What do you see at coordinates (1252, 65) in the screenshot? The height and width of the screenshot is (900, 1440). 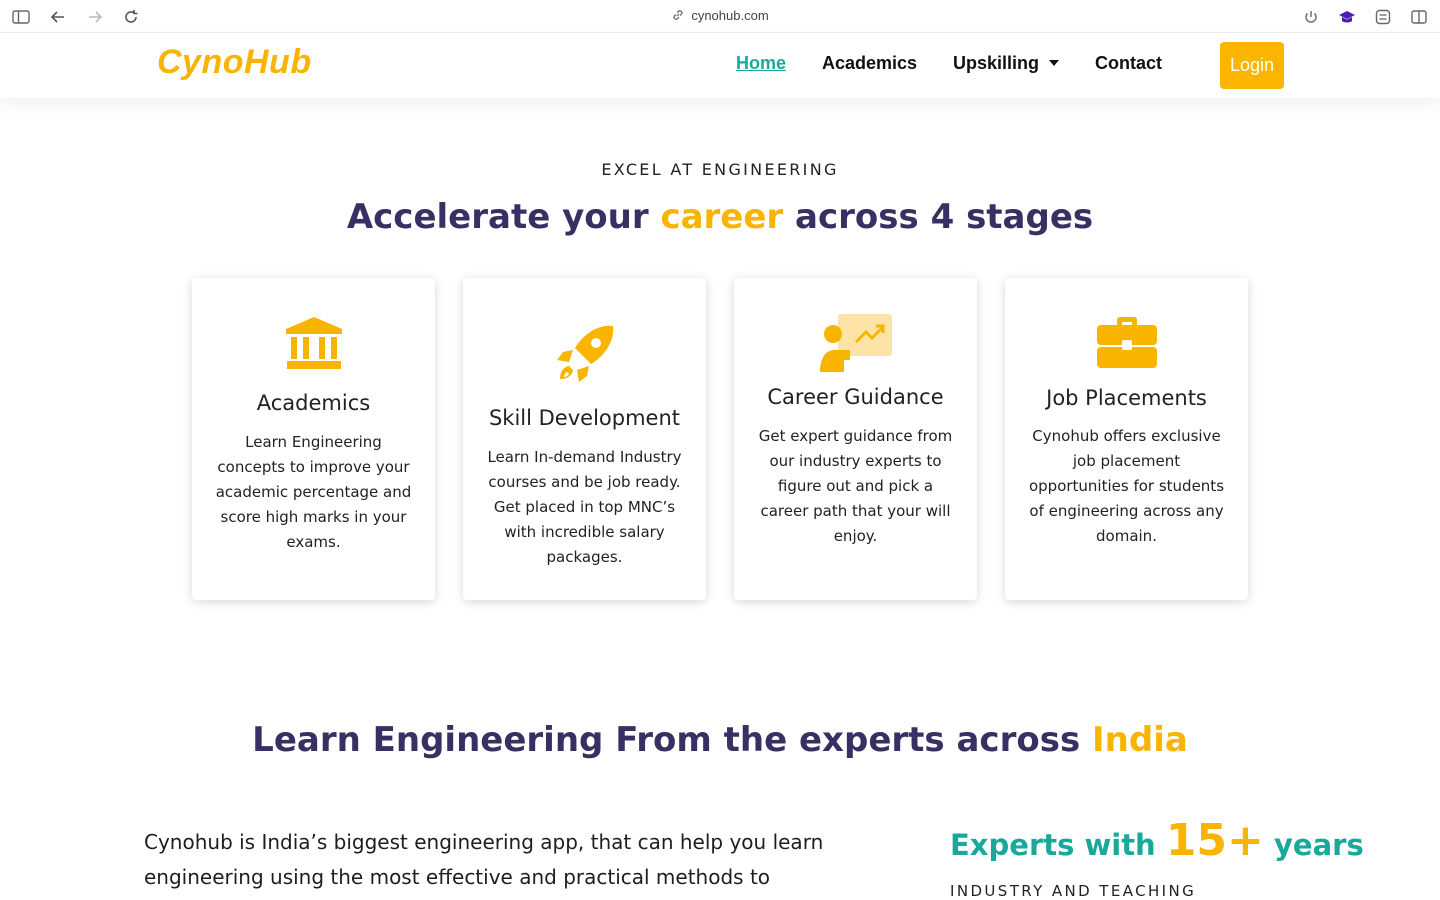 I see `login-button: Login` at bounding box center [1252, 65].